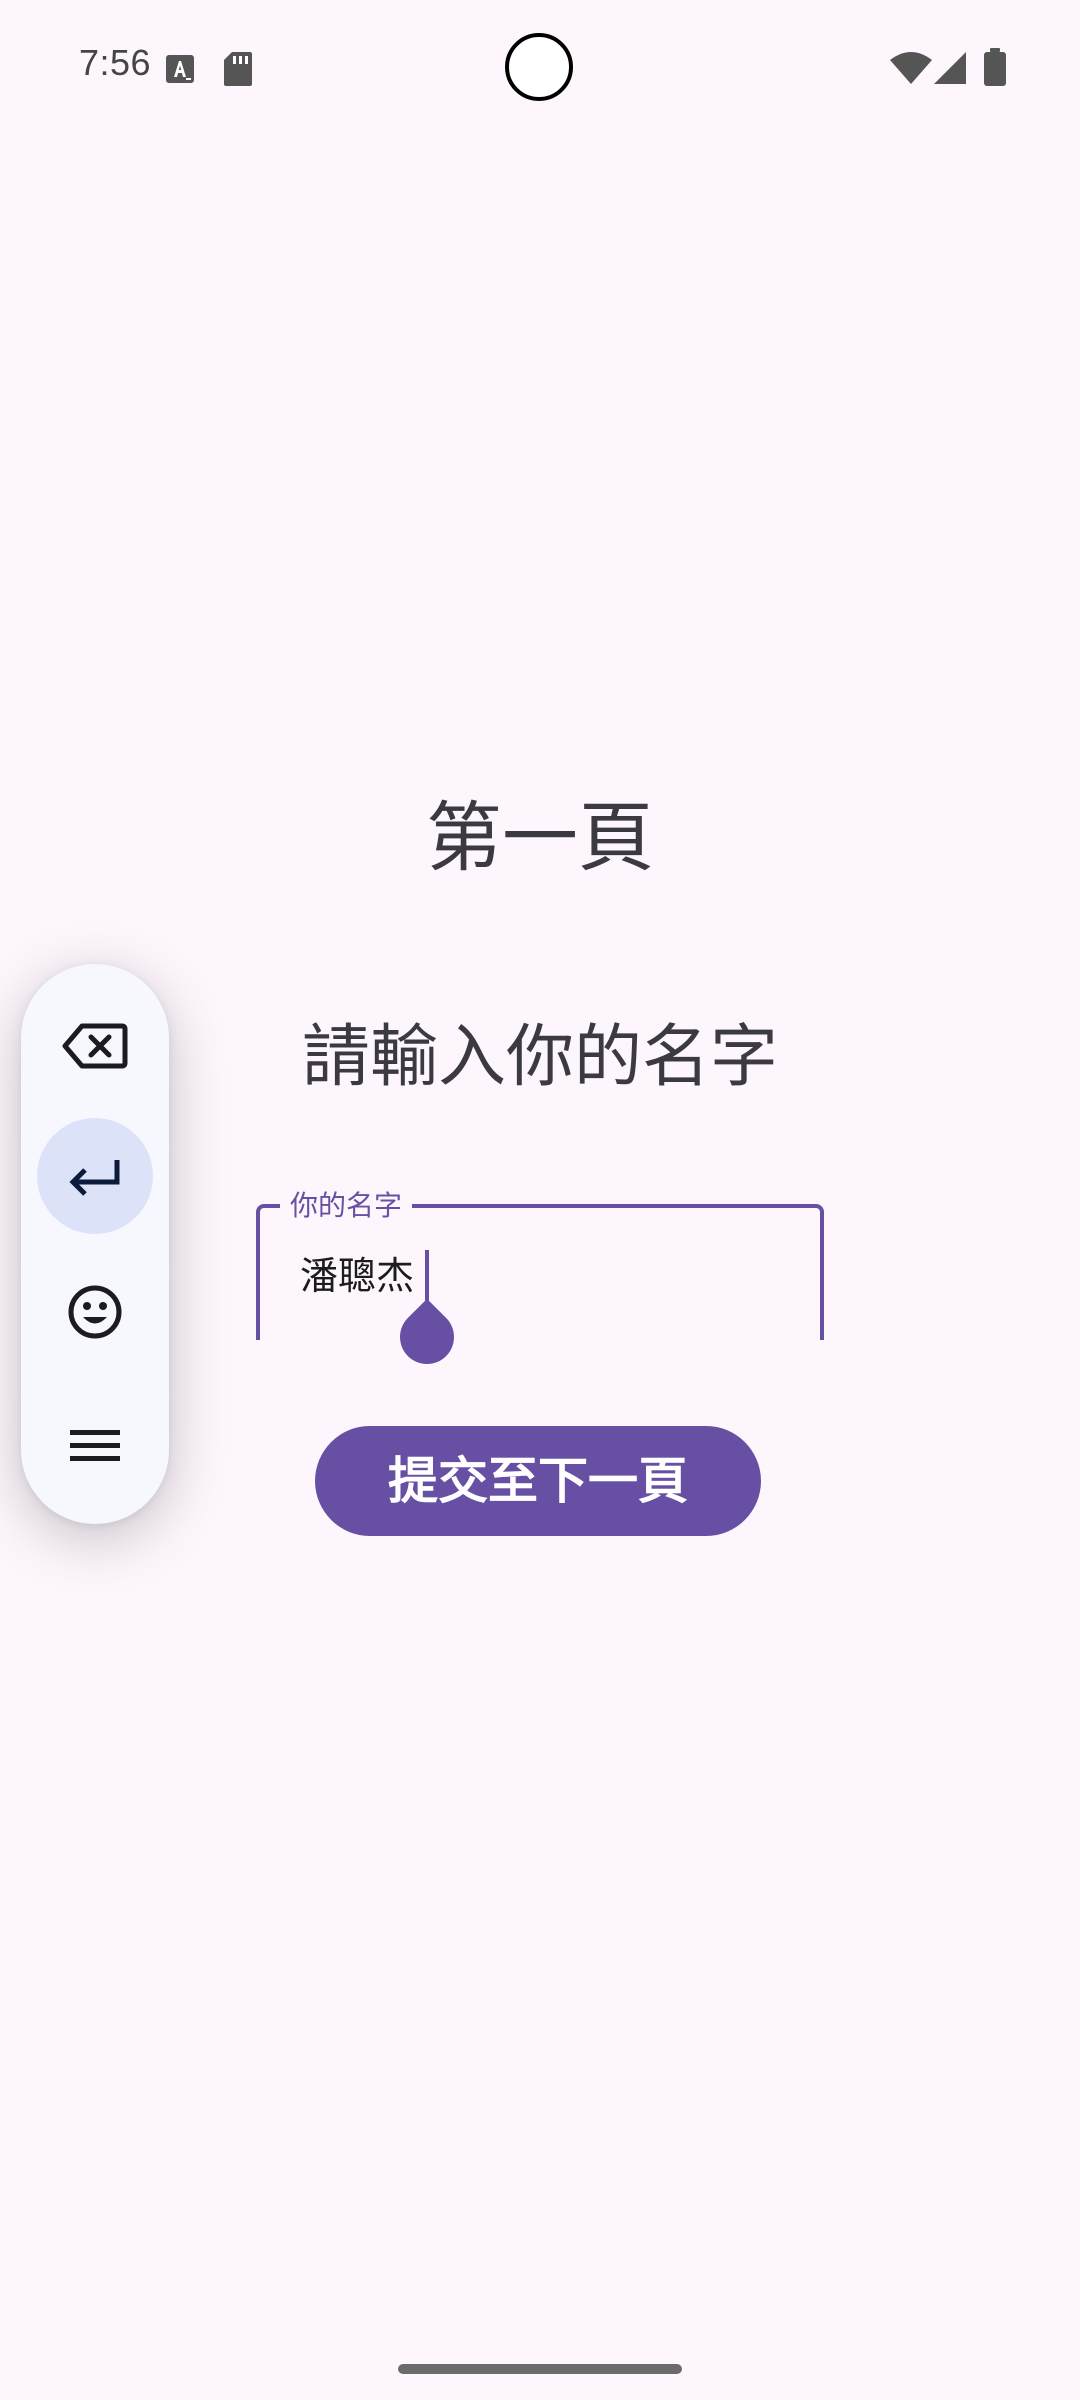 Image resolution: width=1080 pixels, height=2400 pixels. I want to click on sd-card-icon, so click(238, 69).